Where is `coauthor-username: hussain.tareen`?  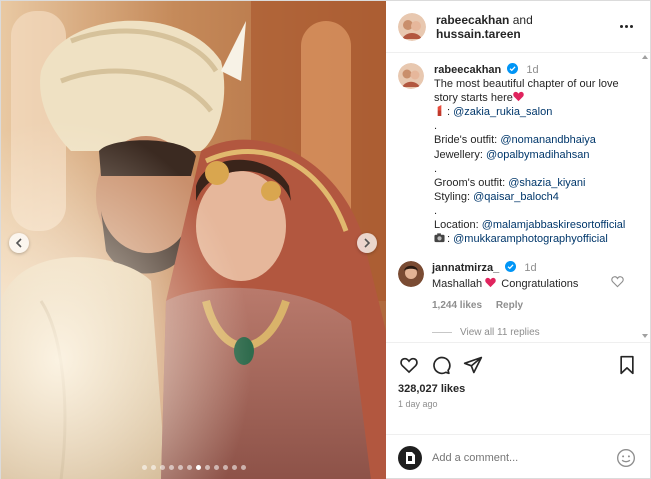 coauthor-username: hussain.tareen is located at coordinates (478, 34).